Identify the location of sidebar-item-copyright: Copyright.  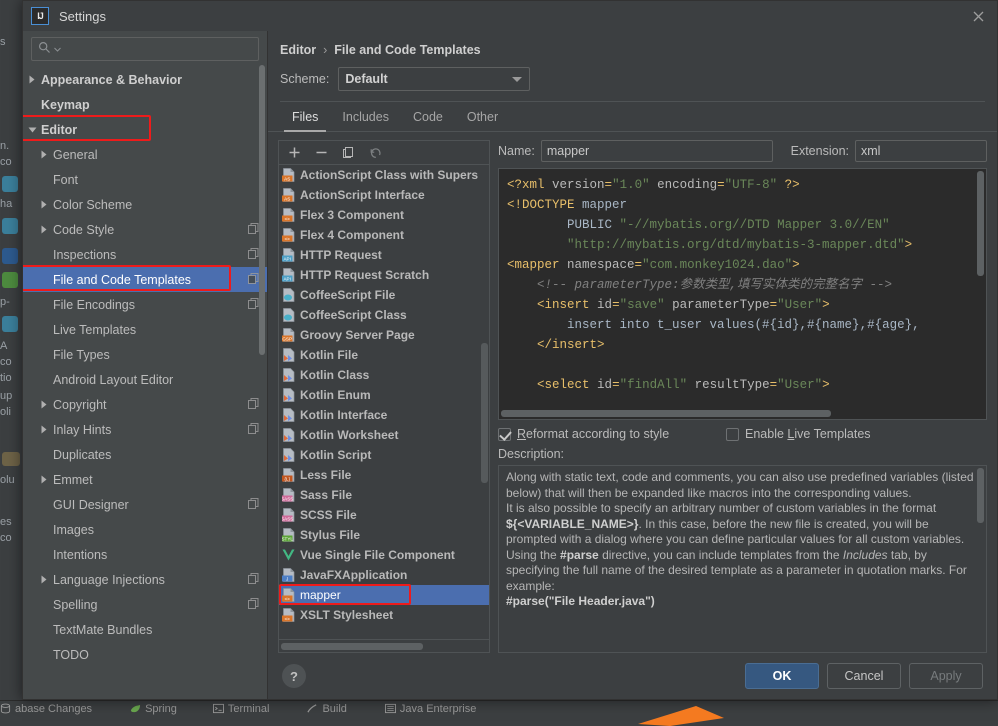
(145, 404).